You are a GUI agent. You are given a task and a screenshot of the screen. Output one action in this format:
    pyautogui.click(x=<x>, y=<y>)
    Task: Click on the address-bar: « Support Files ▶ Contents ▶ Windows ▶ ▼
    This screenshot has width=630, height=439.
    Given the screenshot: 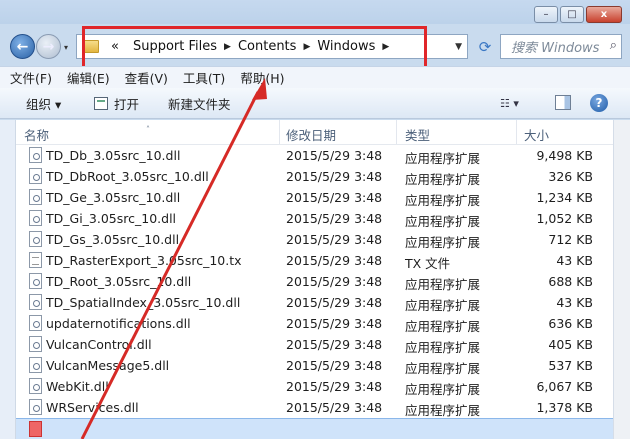 What is the action you would take?
    pyautogui.click(x=272, y=46)
    